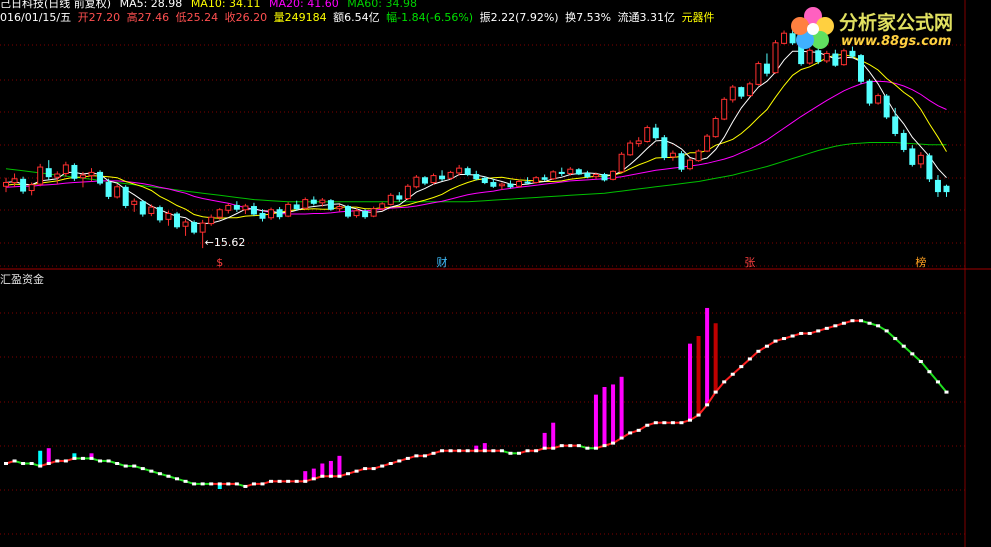 This screenshot has width=991, height=547. I want to click on quote-float: 流通3.31亿, so click(646, 17).